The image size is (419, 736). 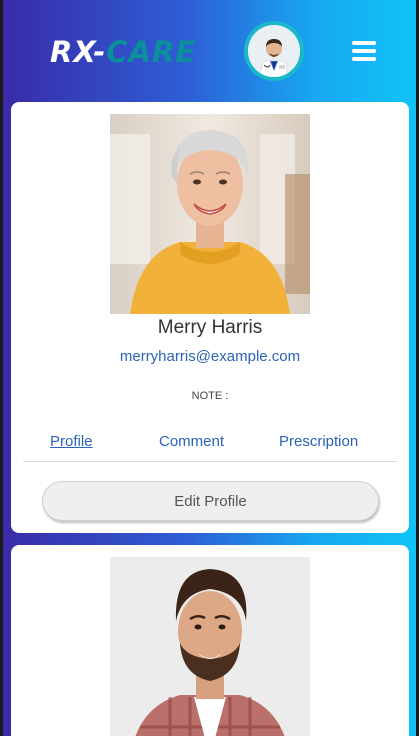 I want to click on user-avatar, so click(x=274, y=51).